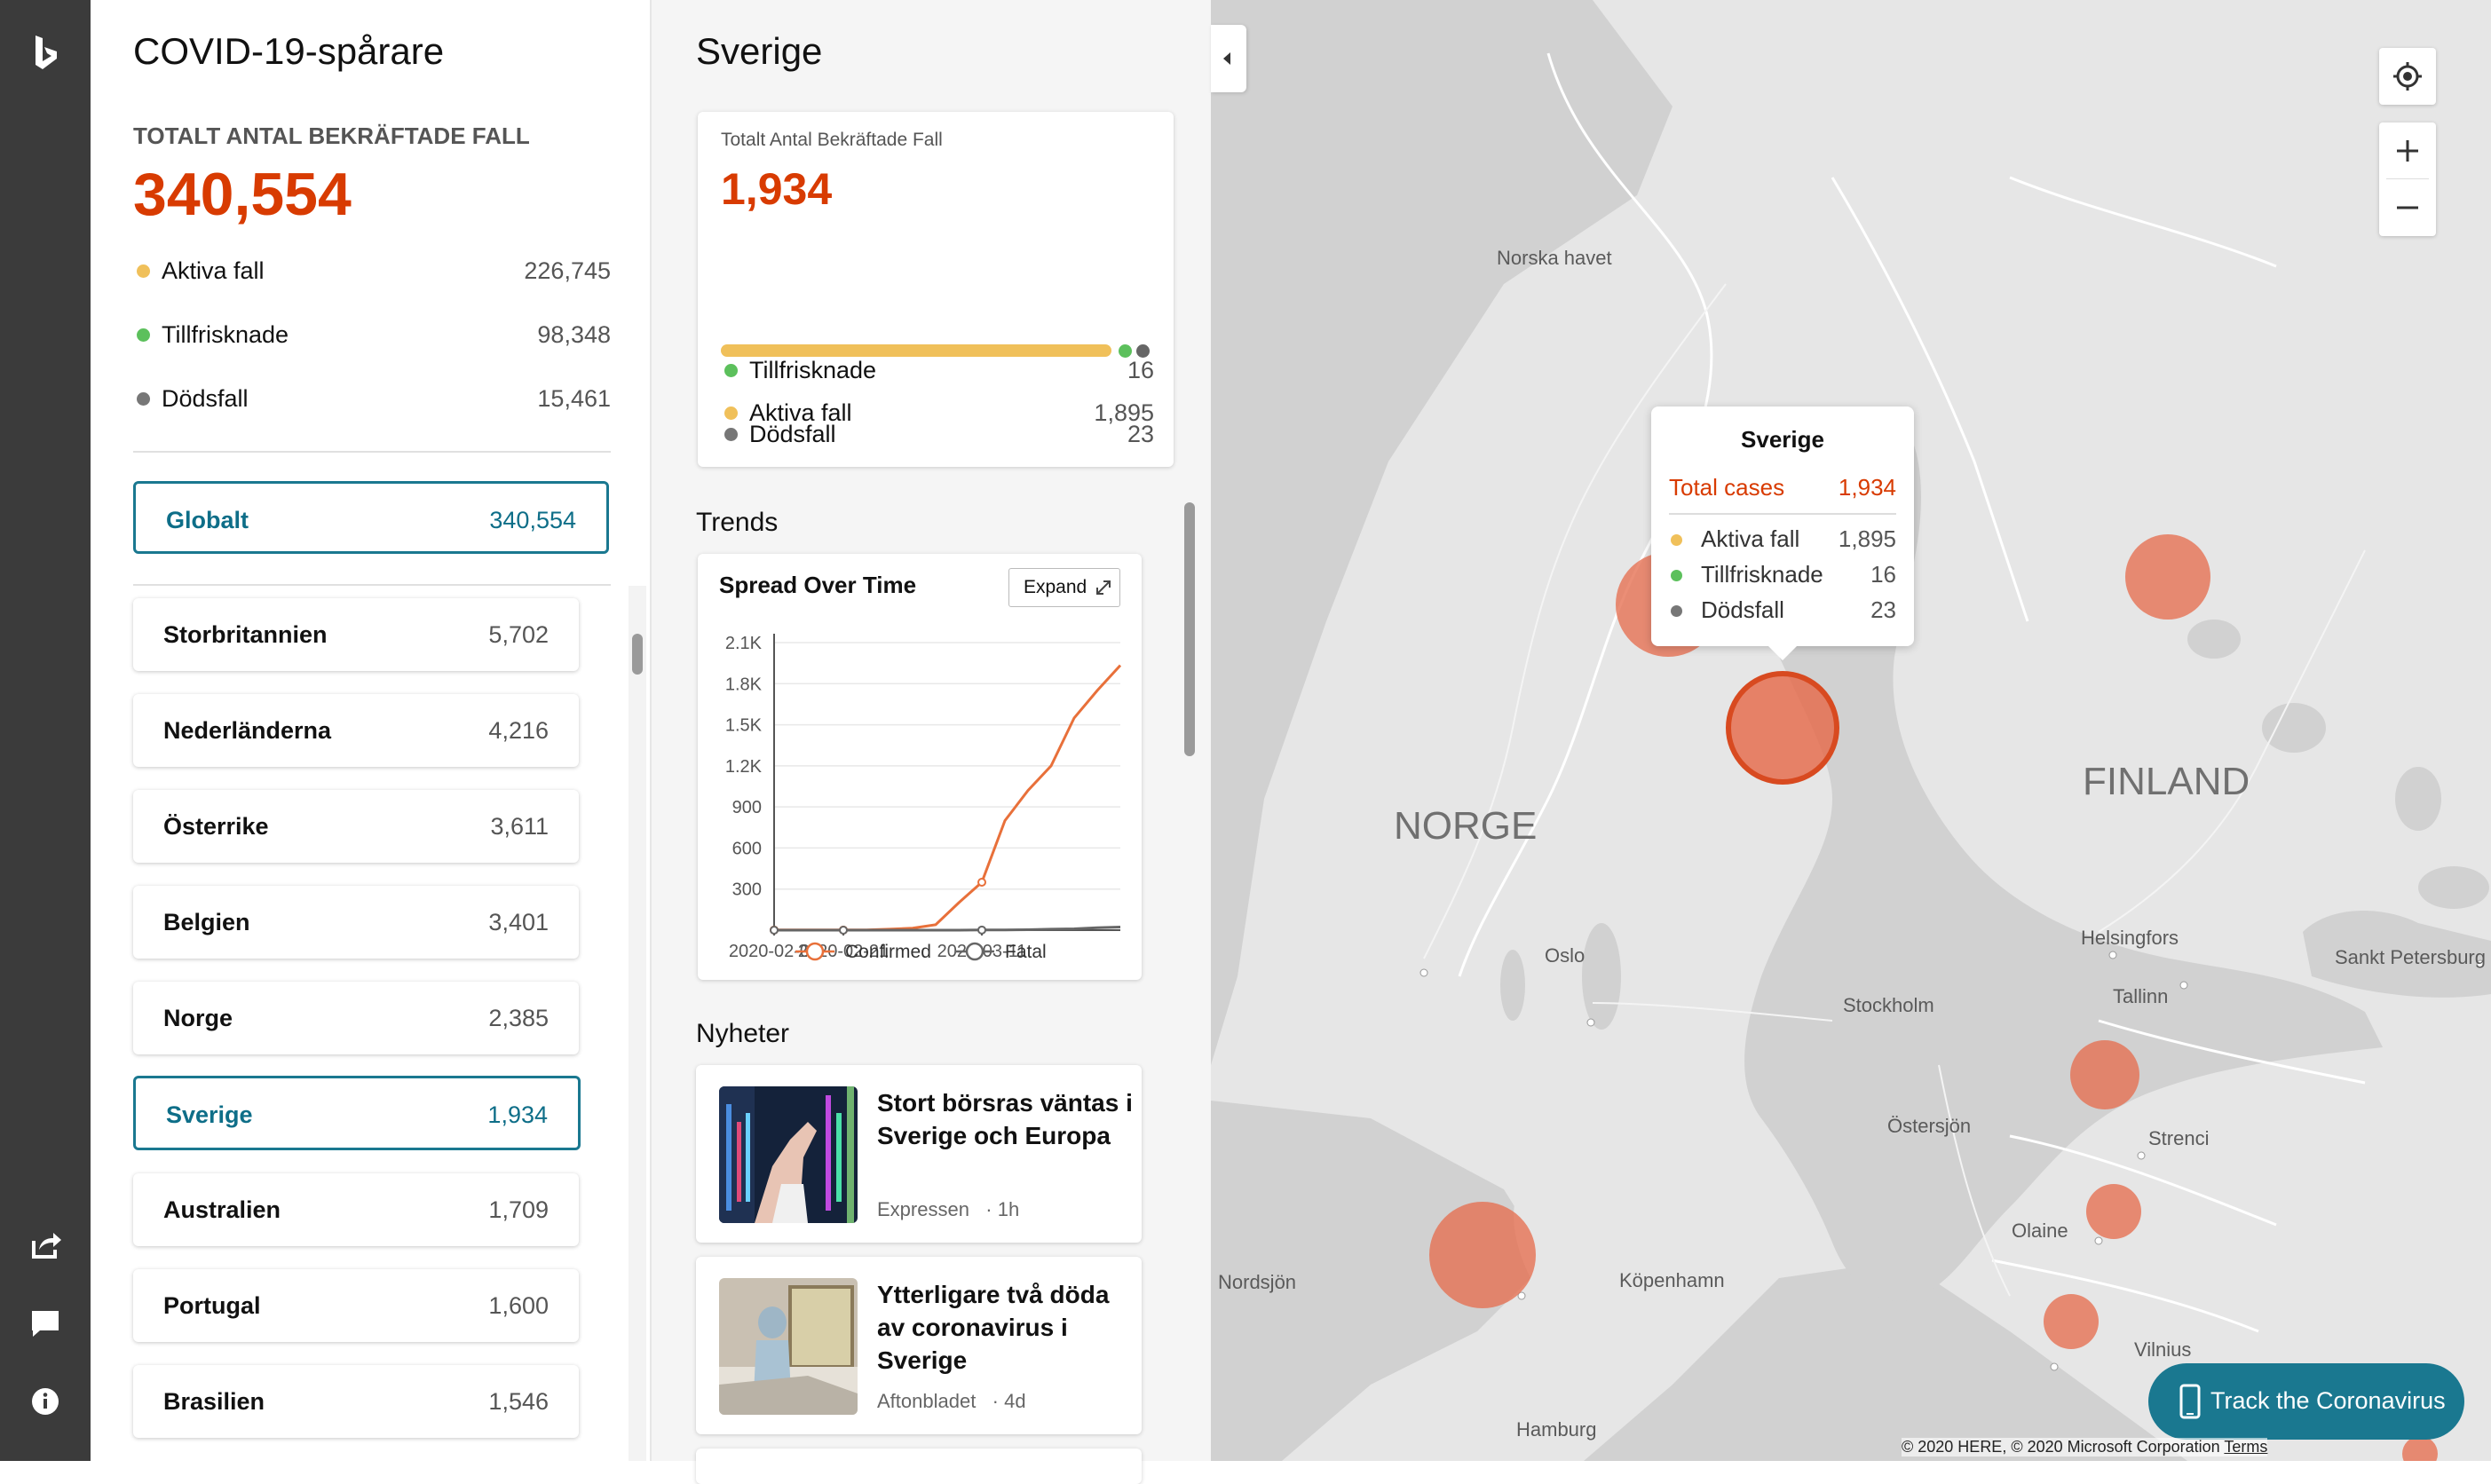 This screenshot has height=1484, width=2491. What do you see at coordinates (517, 1114) in the screenshot?
I see `country-value: 1,934` at bounding box center [517, 1114].